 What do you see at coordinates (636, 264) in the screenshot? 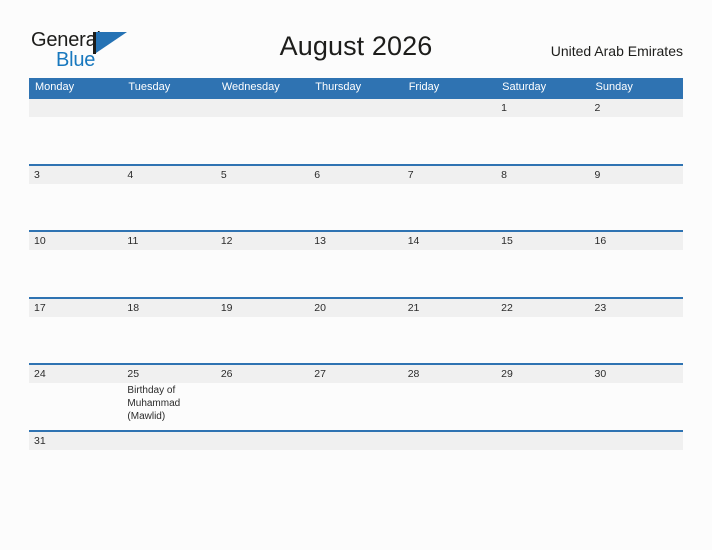
I see `day-cell: 16` at bounding box center [636, 264].